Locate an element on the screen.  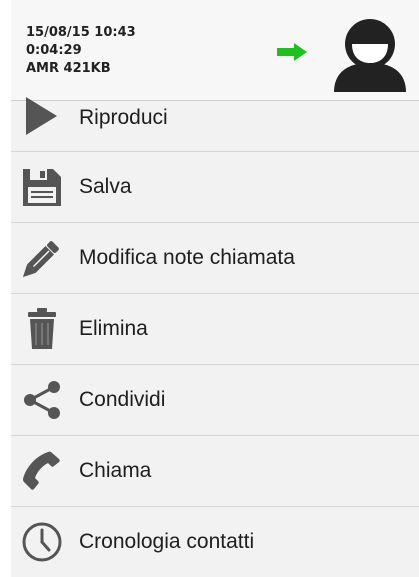
menu-item-play: Riproduci is located at coordinates (215, 124).